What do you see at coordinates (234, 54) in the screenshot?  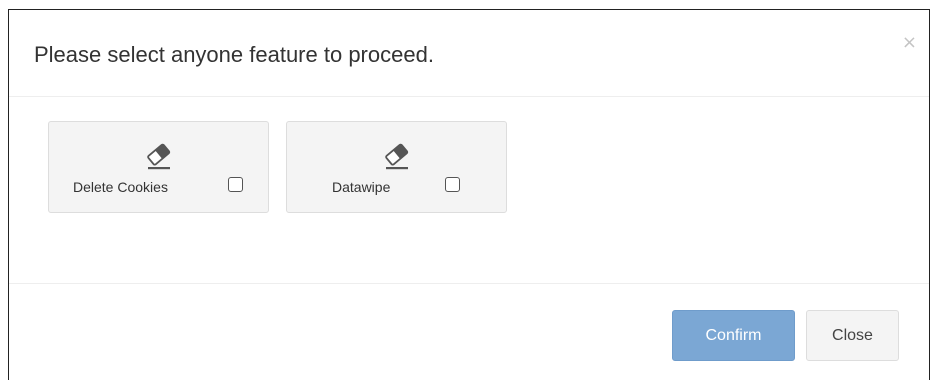 I see `dialog-title: Please select anyone feature to proceed.` at bounding box center [234, 54].